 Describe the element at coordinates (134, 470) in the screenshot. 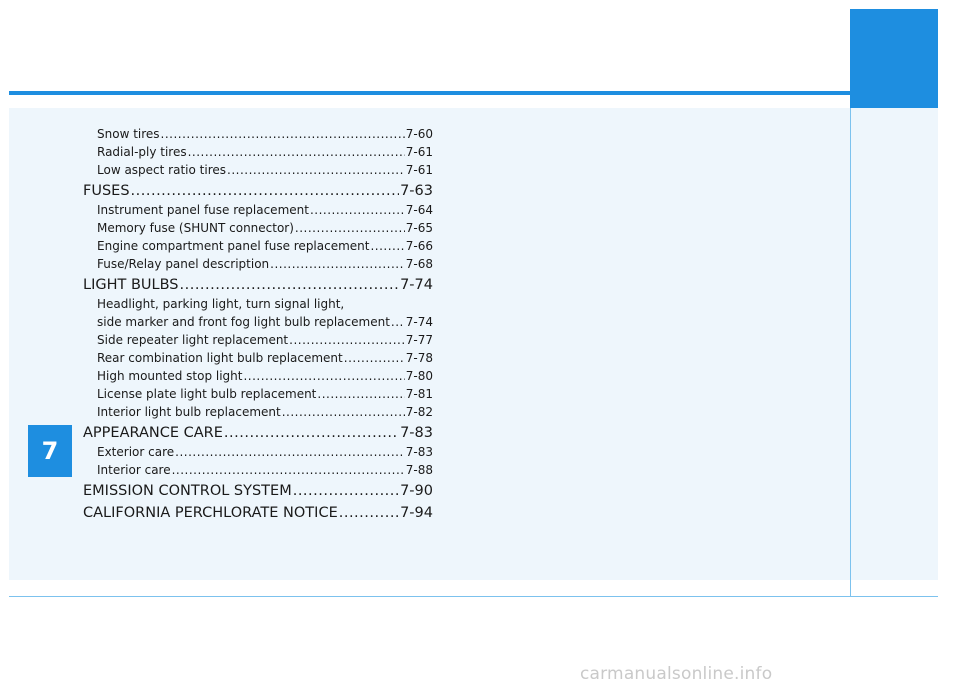

I see `toc-entry-title: Interior care` at that location.